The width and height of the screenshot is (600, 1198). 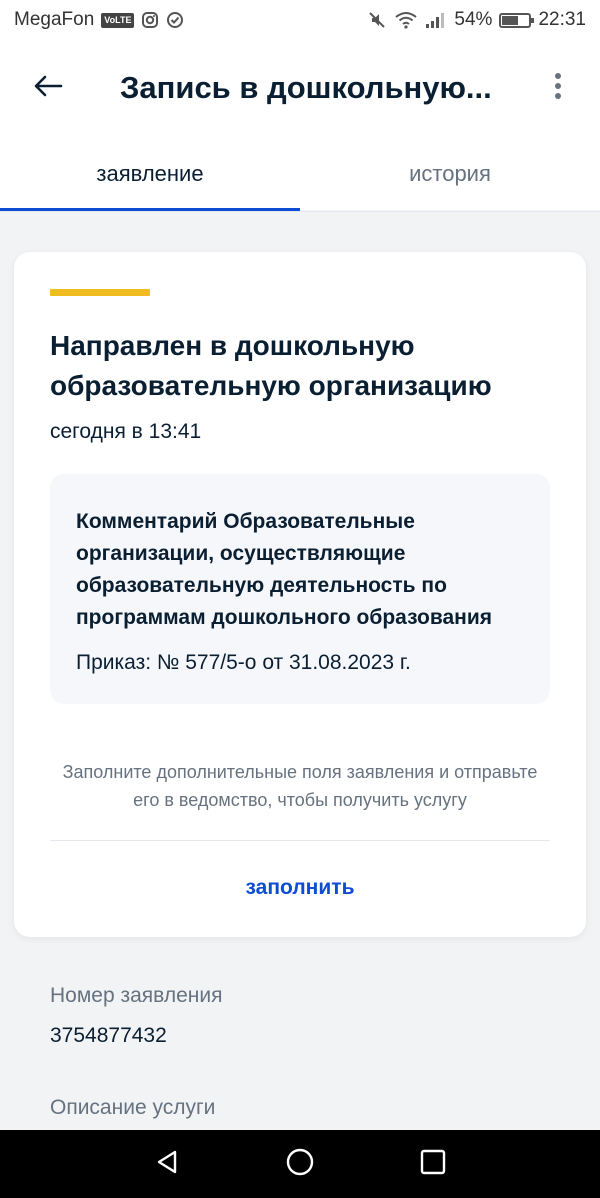 What do you see at coordinates (150, 181) in the screenshot?
I see `tab-application: заявление` at bounding box center [150, 181].